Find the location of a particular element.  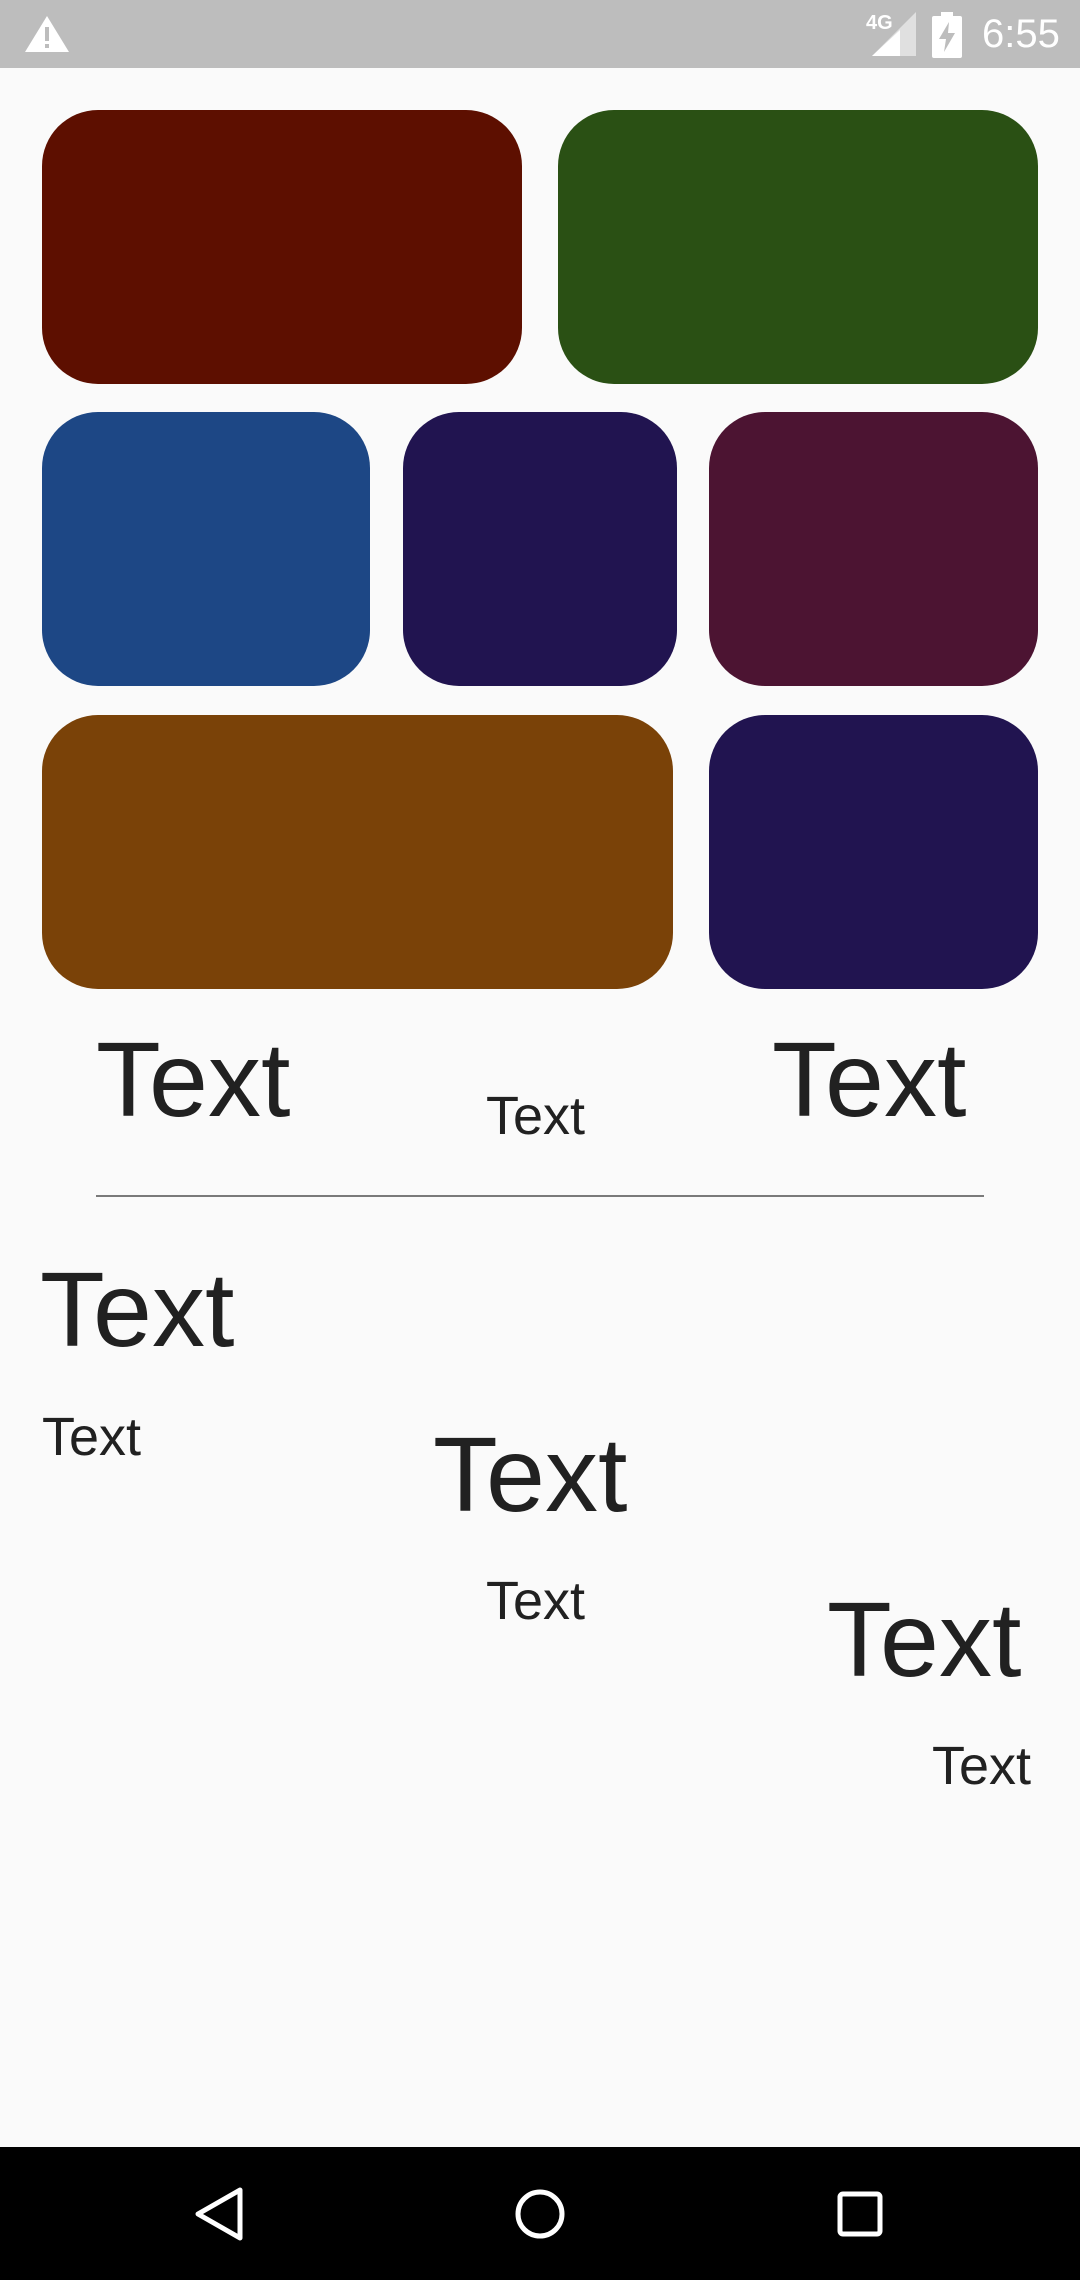

home-icon is located at coordinates (540, 2214).